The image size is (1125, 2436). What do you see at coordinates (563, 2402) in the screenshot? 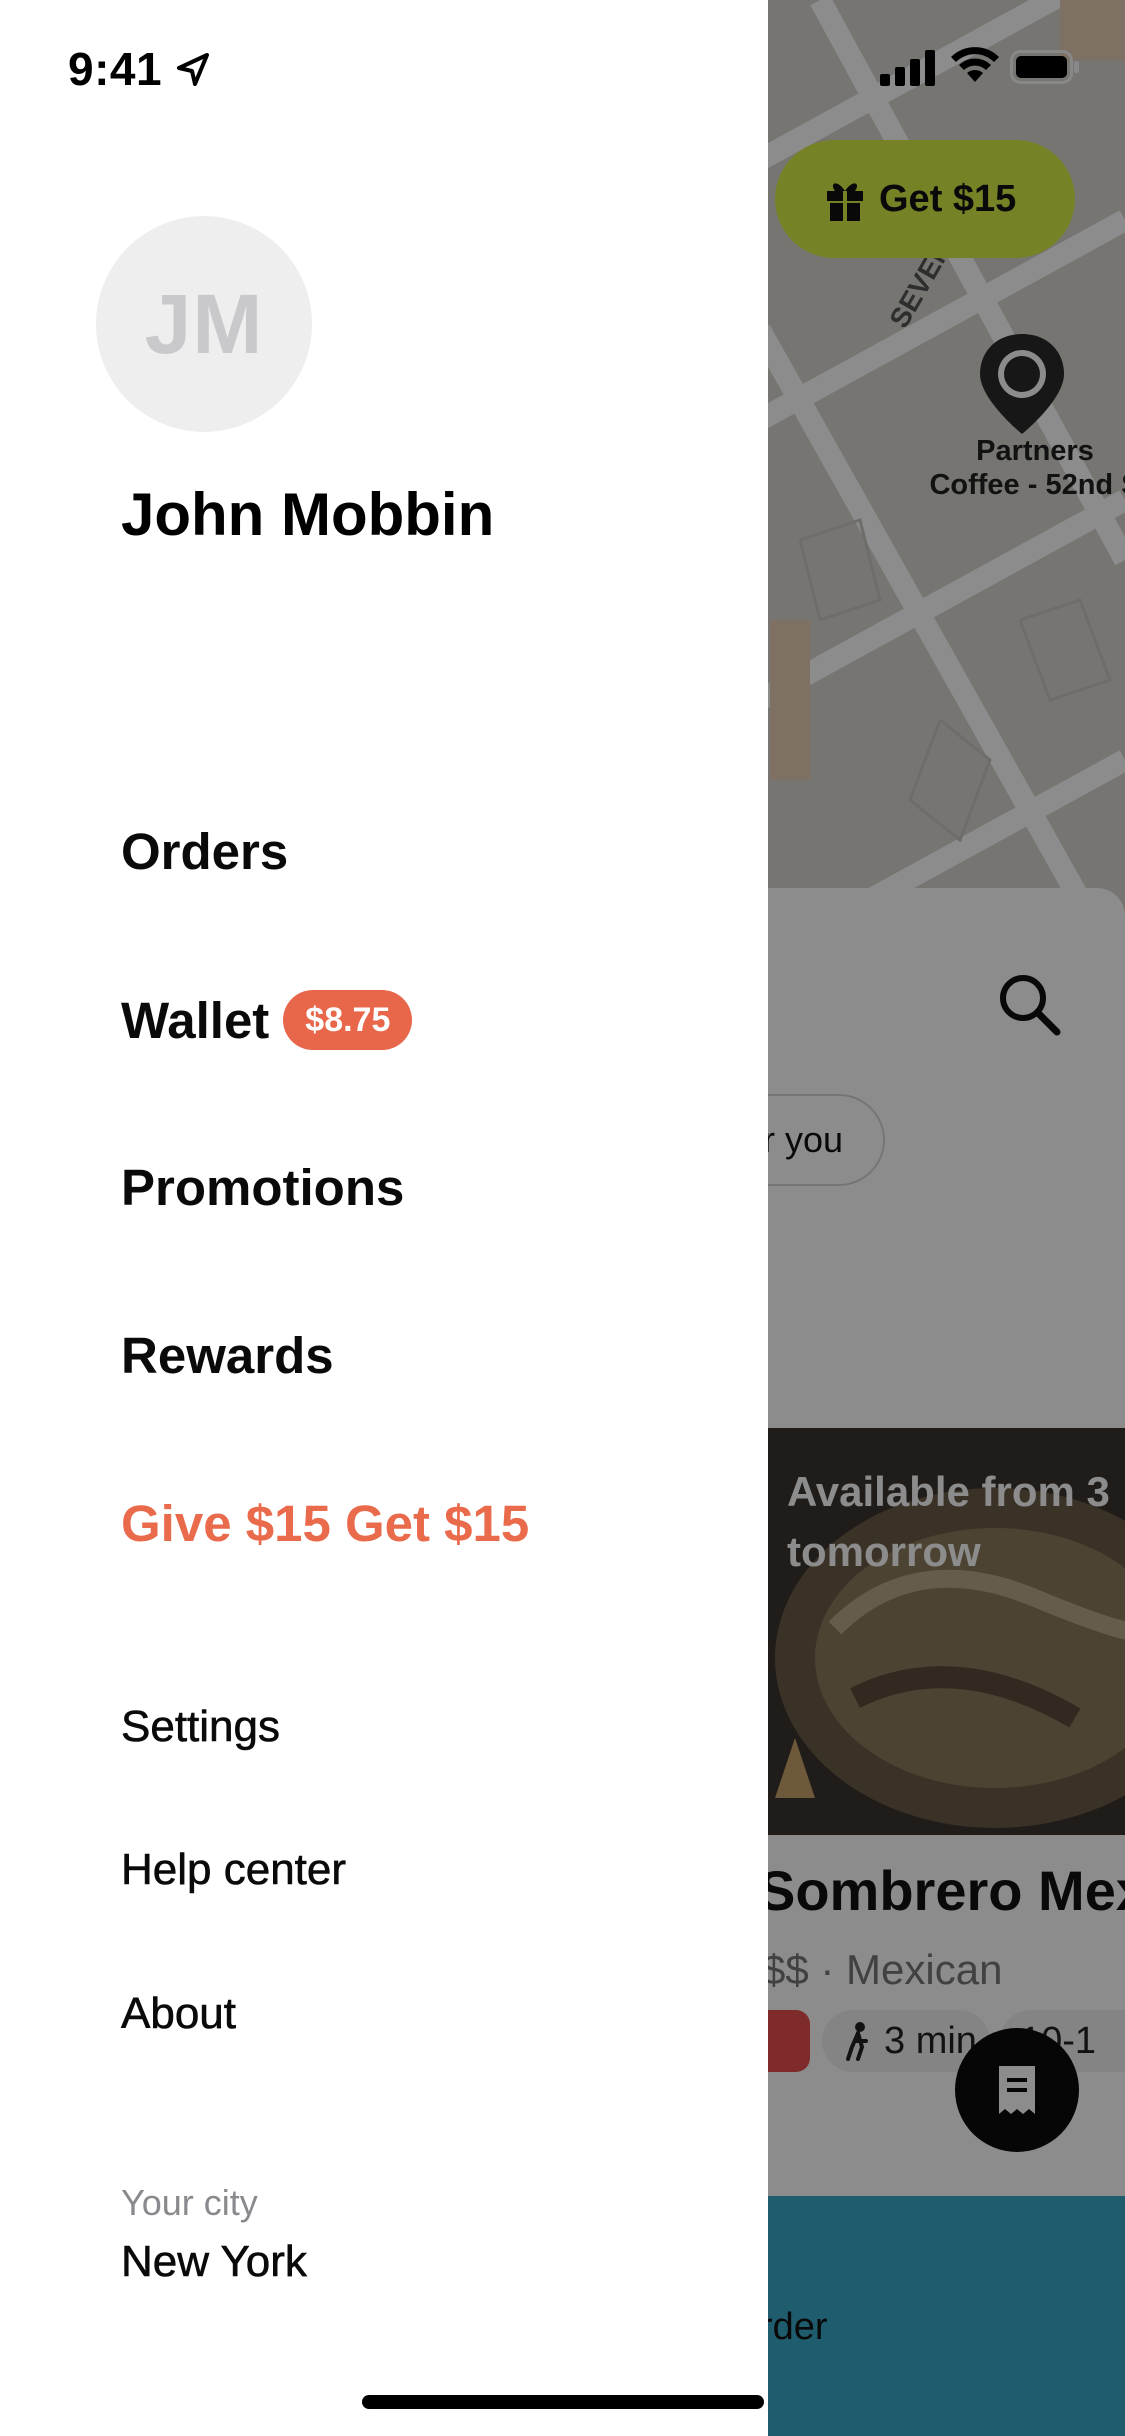
I see `home-indicator` at bounding box center [563, 2402].